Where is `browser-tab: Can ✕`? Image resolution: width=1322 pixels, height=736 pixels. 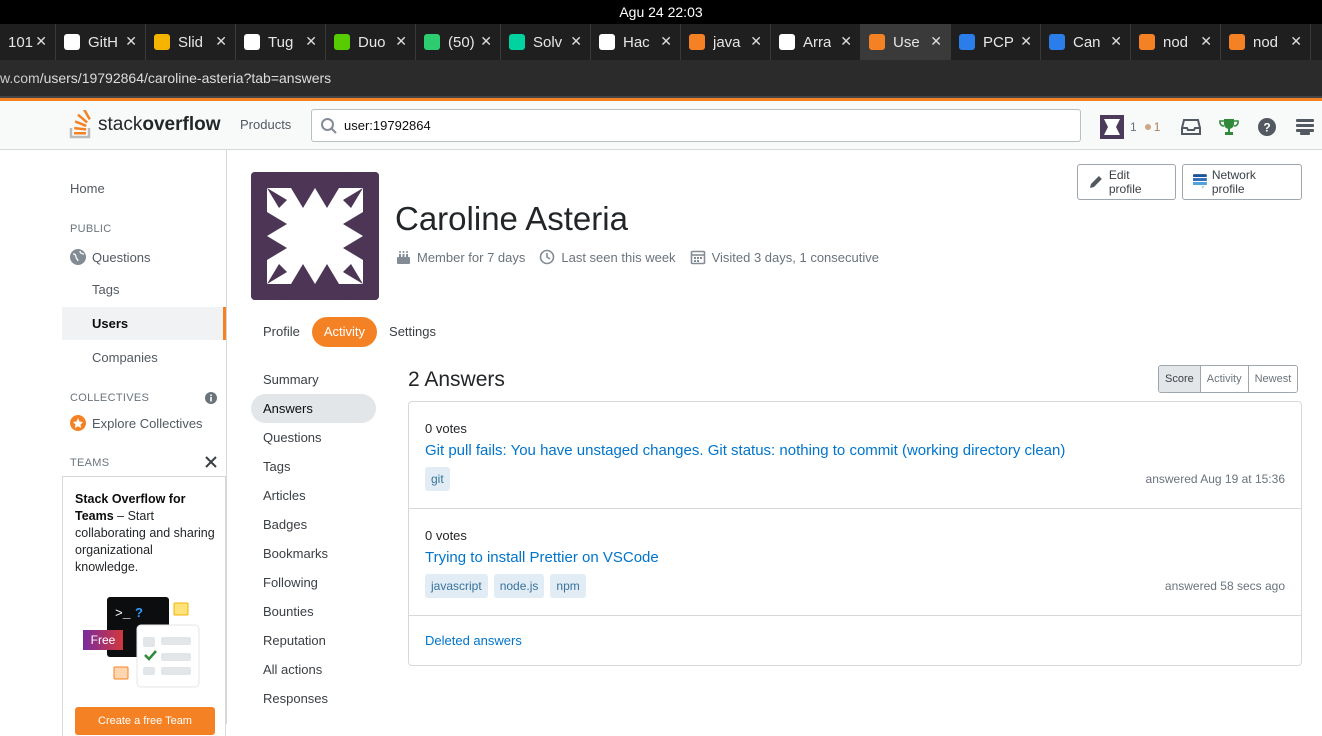
browser-tab: Can ✕ is located at coordinates (1086, 42).